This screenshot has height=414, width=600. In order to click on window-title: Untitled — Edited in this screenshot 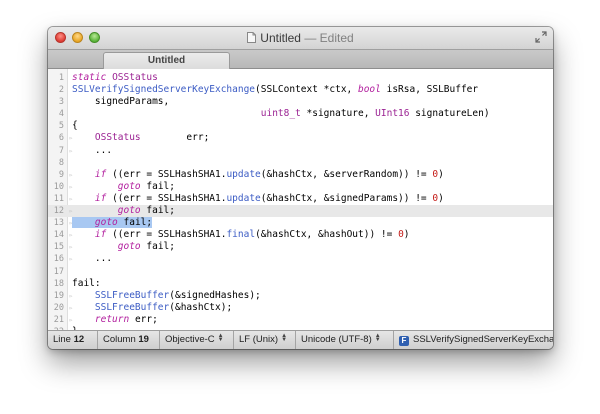, I will do `click(300, 38)`.